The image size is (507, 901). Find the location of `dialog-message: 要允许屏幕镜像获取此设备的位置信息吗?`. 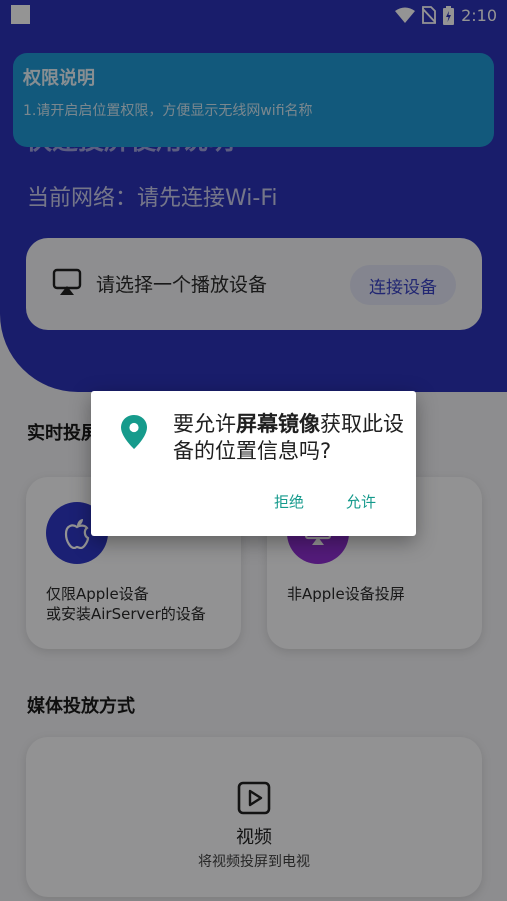

dialog-message: 要允许屏幕镜像获取此设备的位置信息吗? is located at coordinates (290, 438).